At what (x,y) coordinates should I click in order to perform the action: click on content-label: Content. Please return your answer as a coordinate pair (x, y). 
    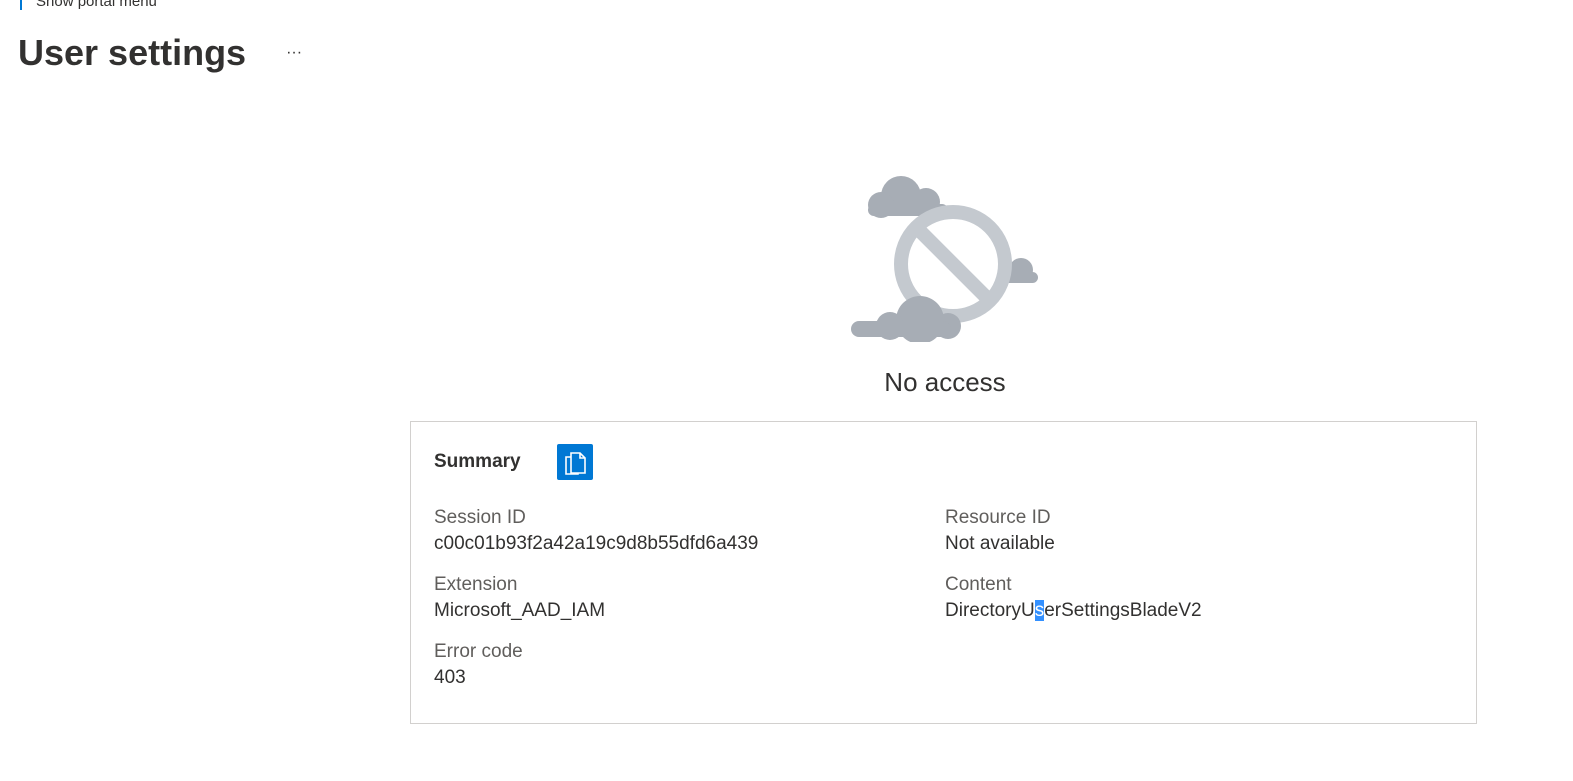
    Looking at the image, I should click on (978, 584).